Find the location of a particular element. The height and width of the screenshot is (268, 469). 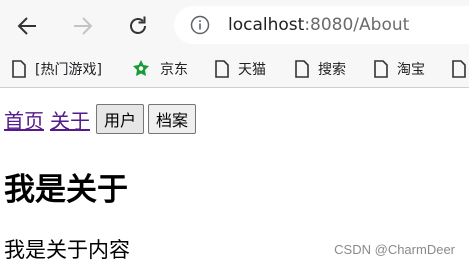

reload-button is located at coordinates (138, 26).